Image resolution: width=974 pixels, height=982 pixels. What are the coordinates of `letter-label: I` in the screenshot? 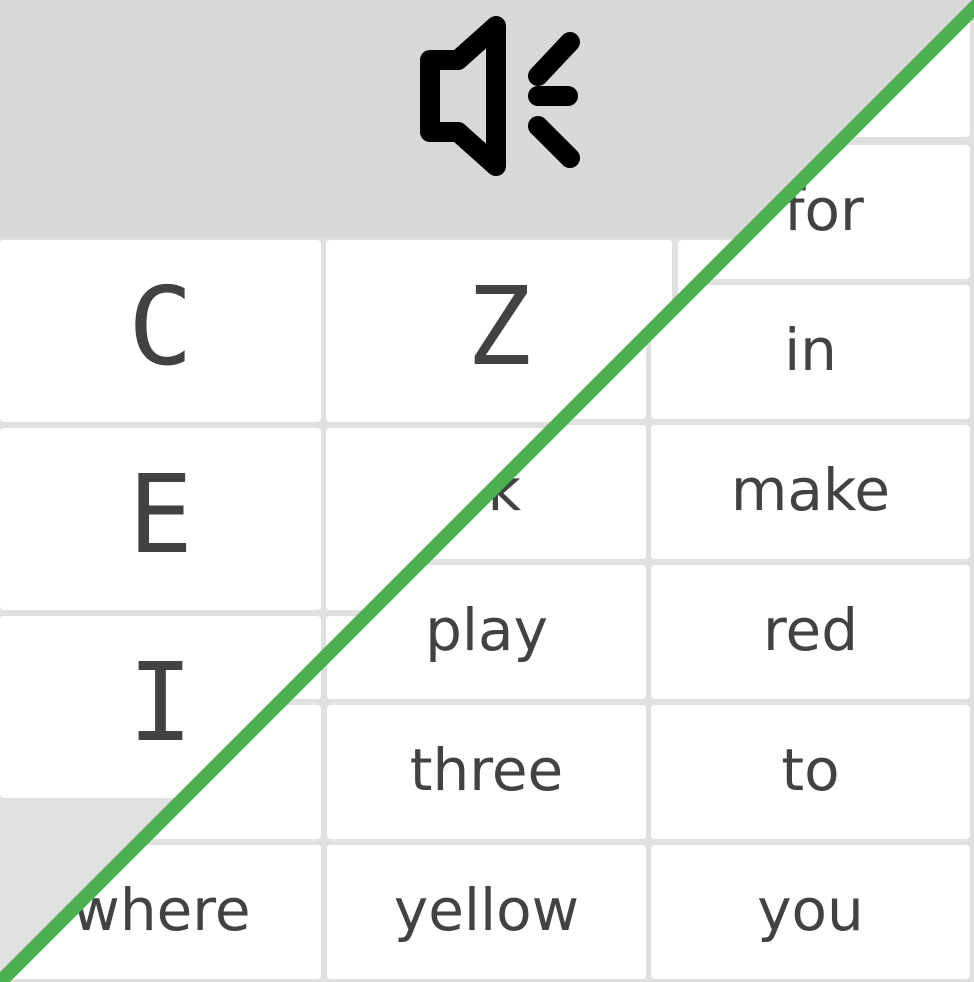 It's located at (160, 703).